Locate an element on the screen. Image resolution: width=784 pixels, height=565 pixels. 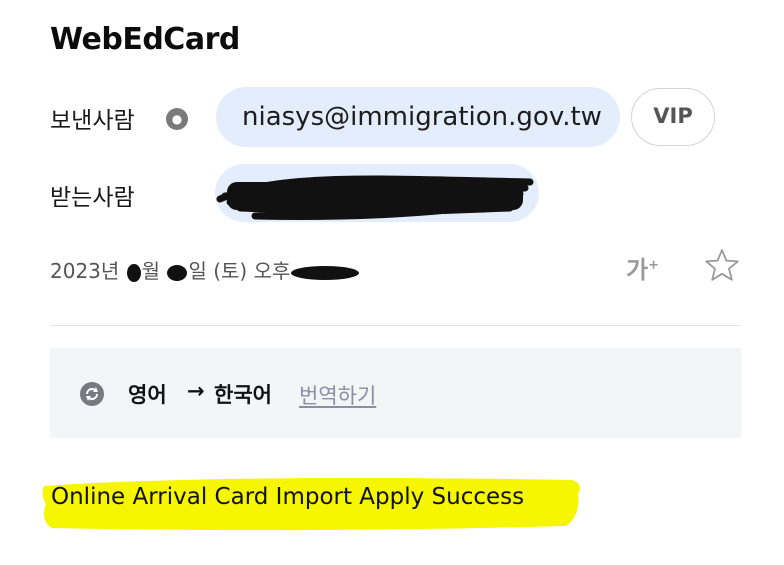
translate-link: 번역하기 is located at coordinates (337, 395).